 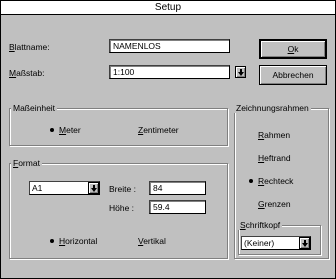 What do you see at coordinates (153, 130) in the screenshot?
I see `radio-zentimeter: Zentimeter` at bounding box center [153, 130].